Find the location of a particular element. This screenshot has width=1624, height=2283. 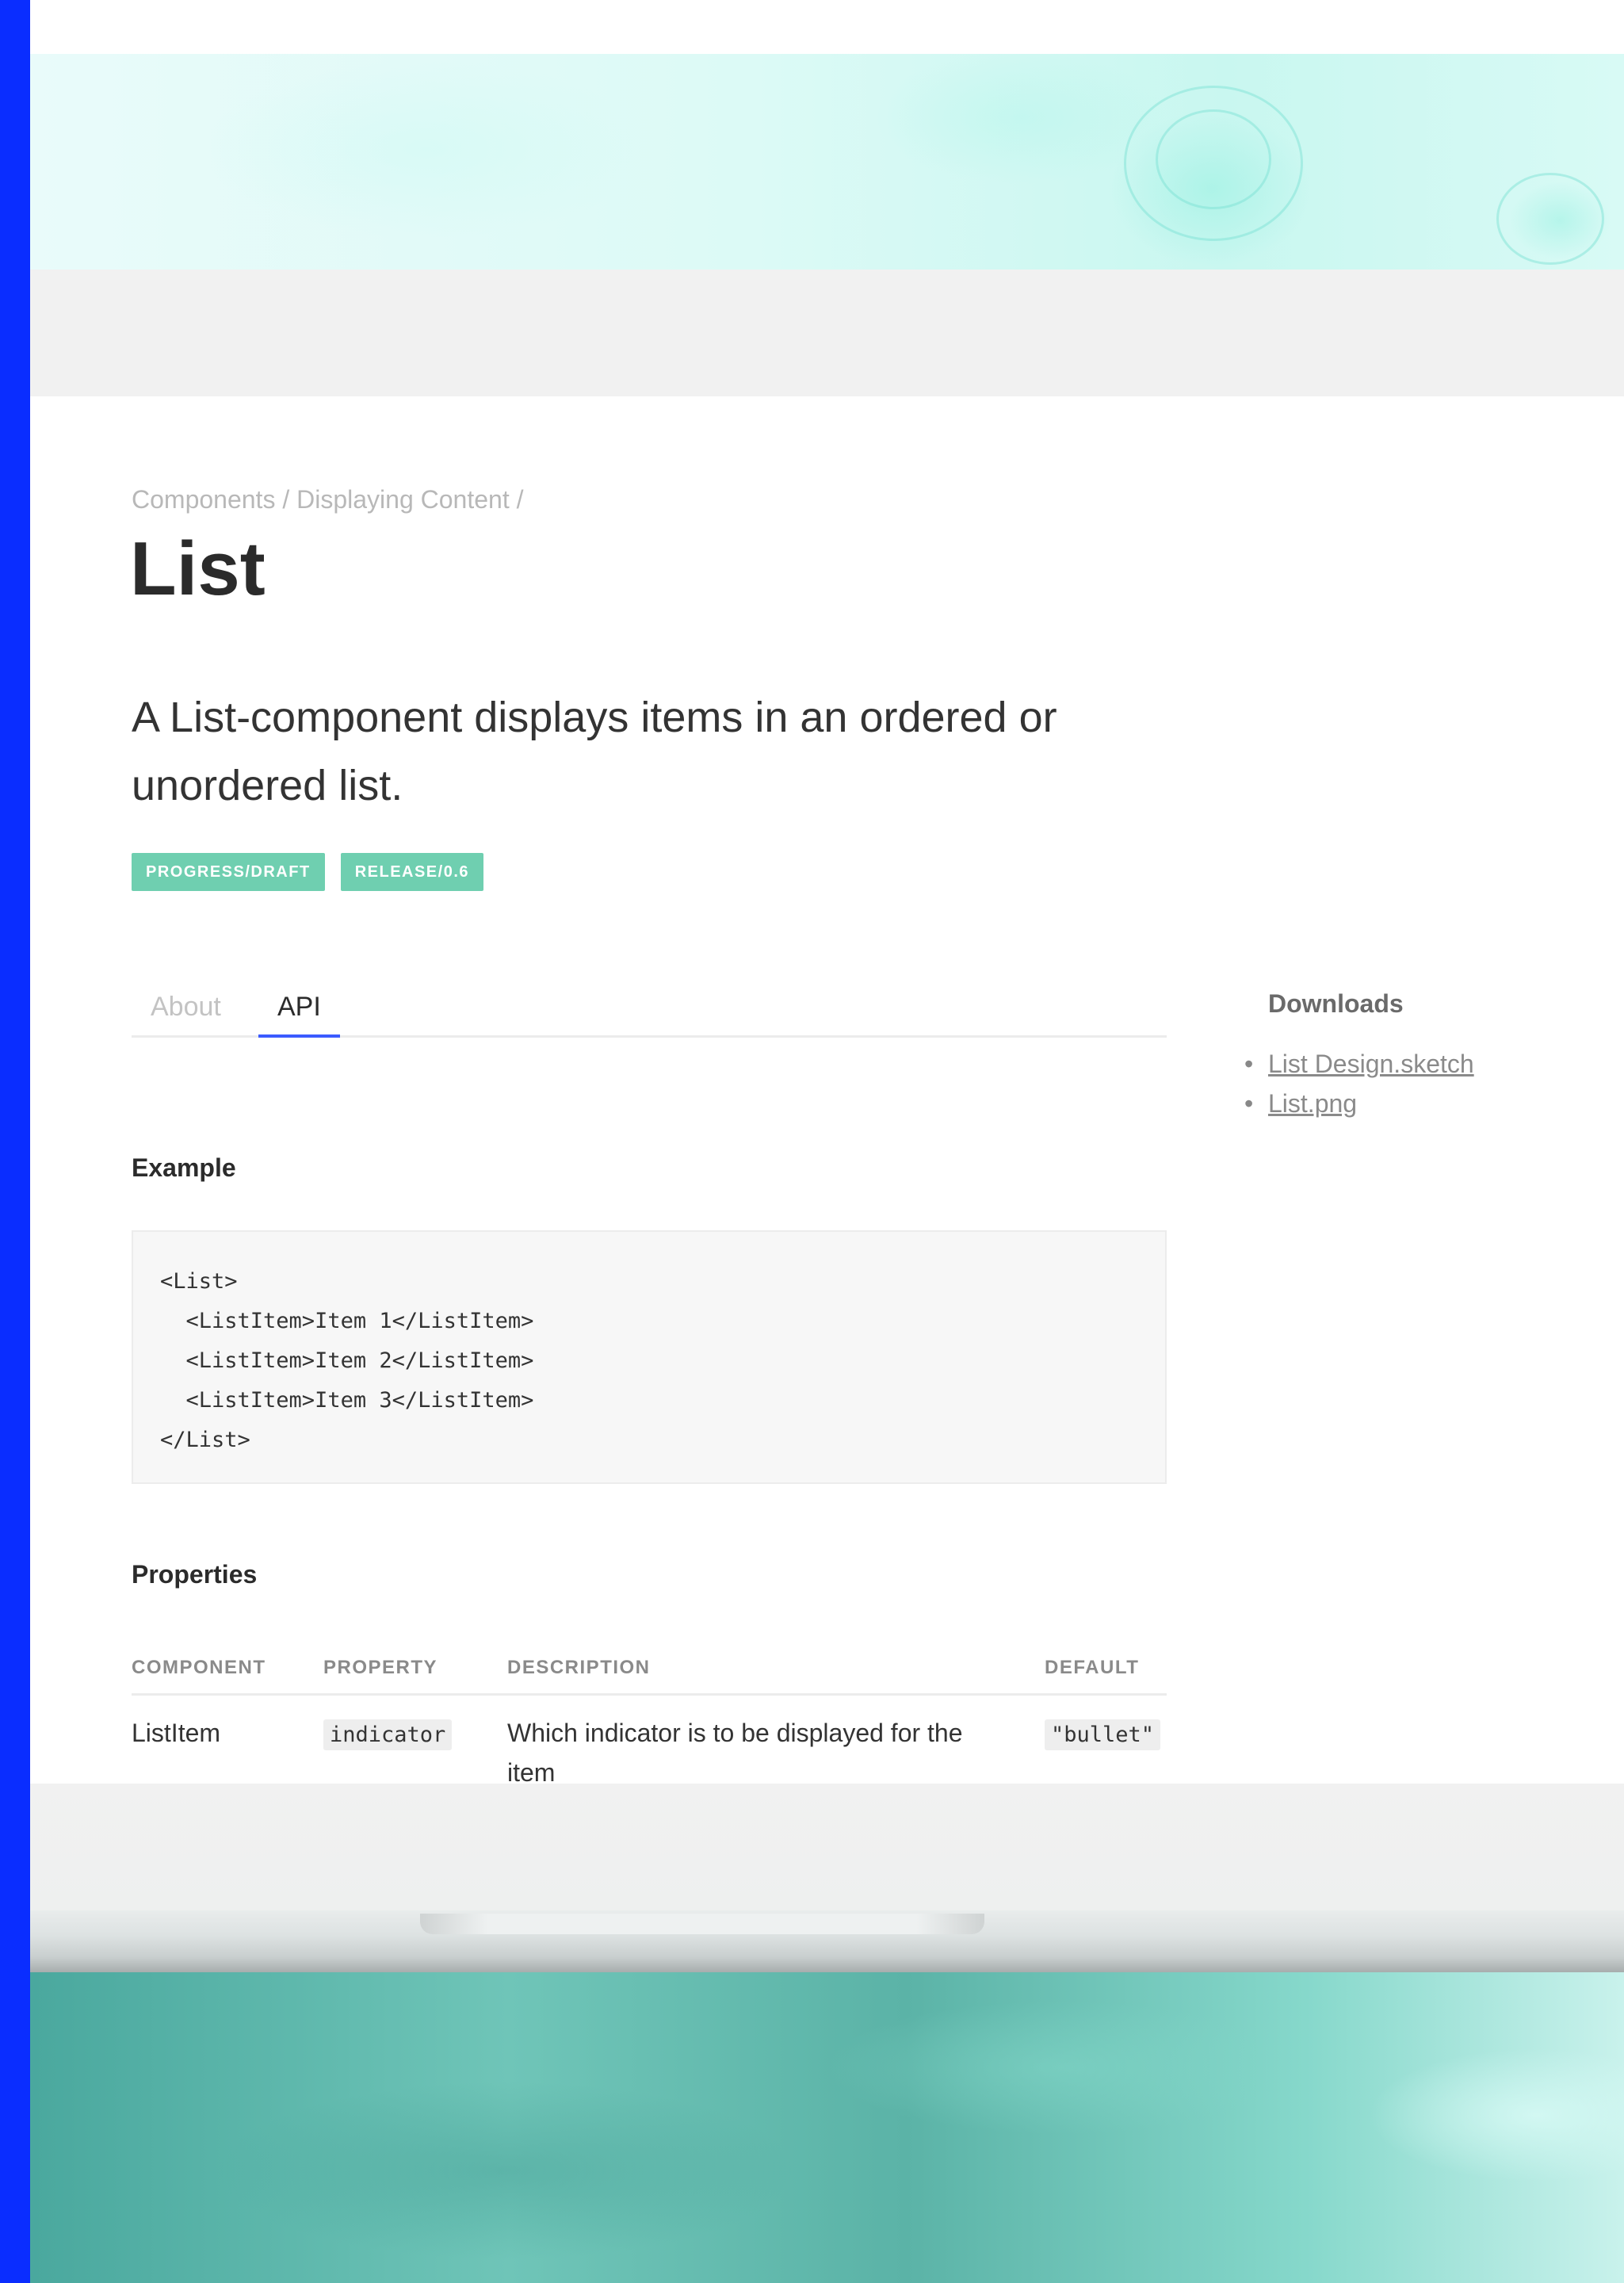

cell-default: "bullet" is located at coordinates (1106, 1739).